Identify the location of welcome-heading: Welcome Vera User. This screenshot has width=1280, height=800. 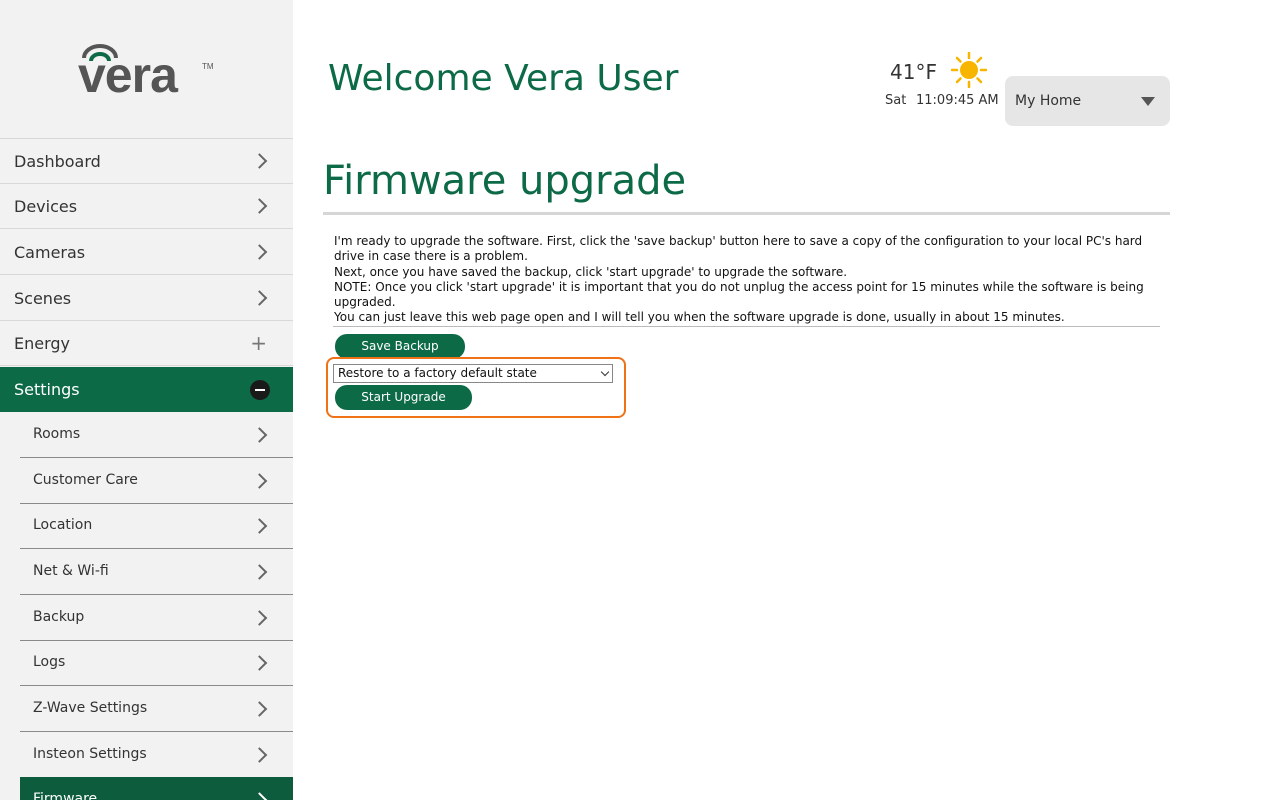
(503, 78).